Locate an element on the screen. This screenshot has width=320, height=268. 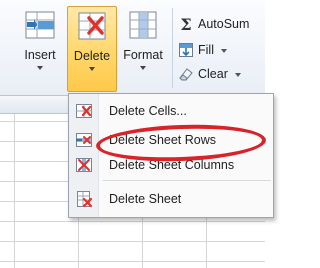
clear-button: Clear is located at coordinates (209, 74).